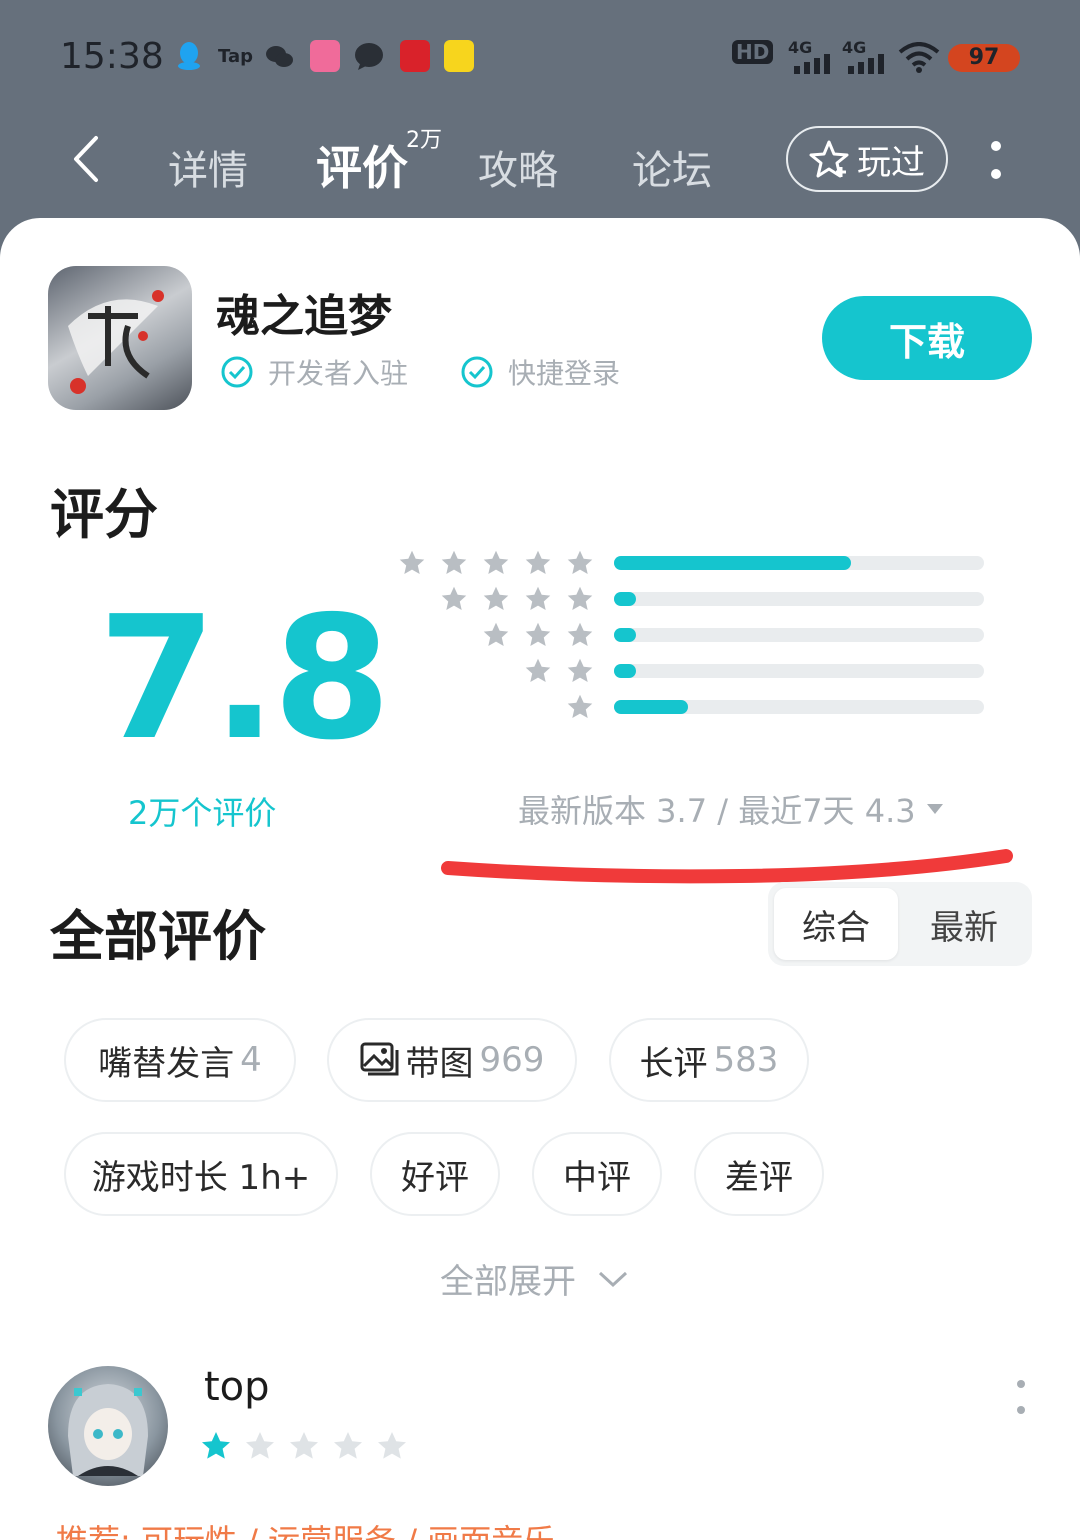  I want to click on tag-developer-label: 开发者入驻, so click(338, 373).